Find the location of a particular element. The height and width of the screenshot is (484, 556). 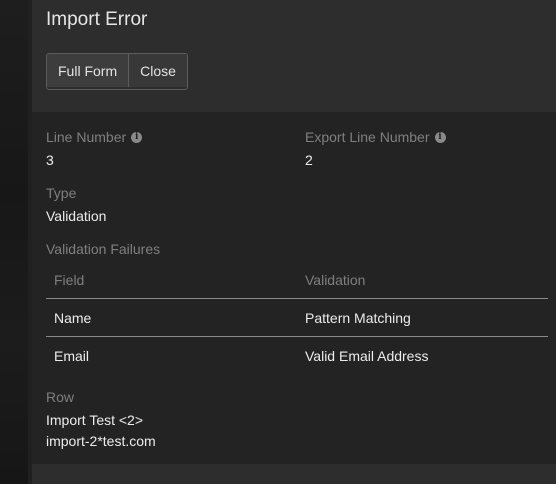

background-page is located at coordinates (16, 242).